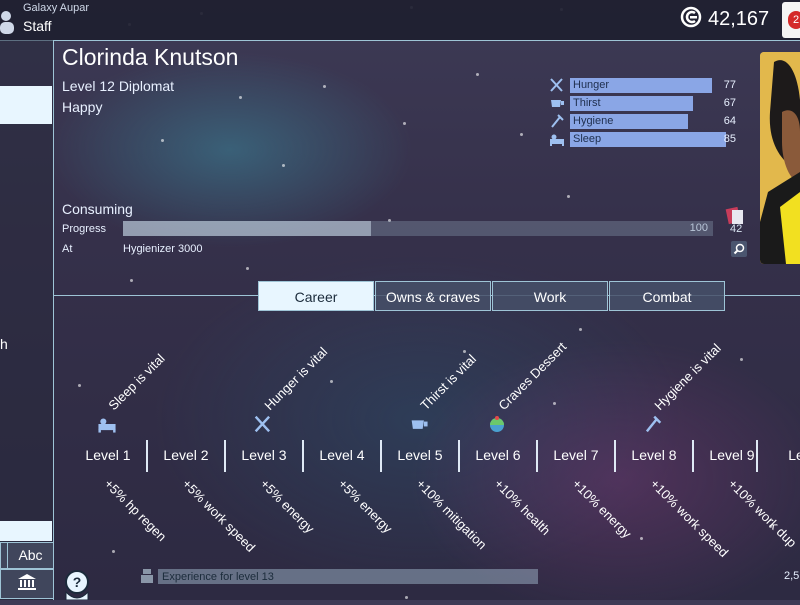 This screenshot has height=605, width=800. Describe the element at coordinates (218, 577) in the screenshot. I see `experience-label: Experience for level 13` at that location.